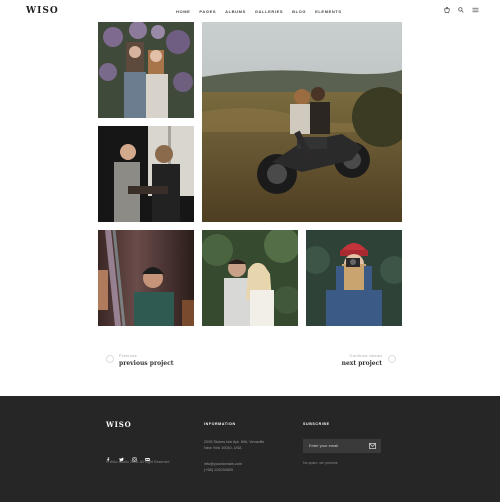 The width and height of the screenshot is (500, 502). Describe the element at coordinates (108, 455) in the screenshot. I see `facebook-icon` at that location.